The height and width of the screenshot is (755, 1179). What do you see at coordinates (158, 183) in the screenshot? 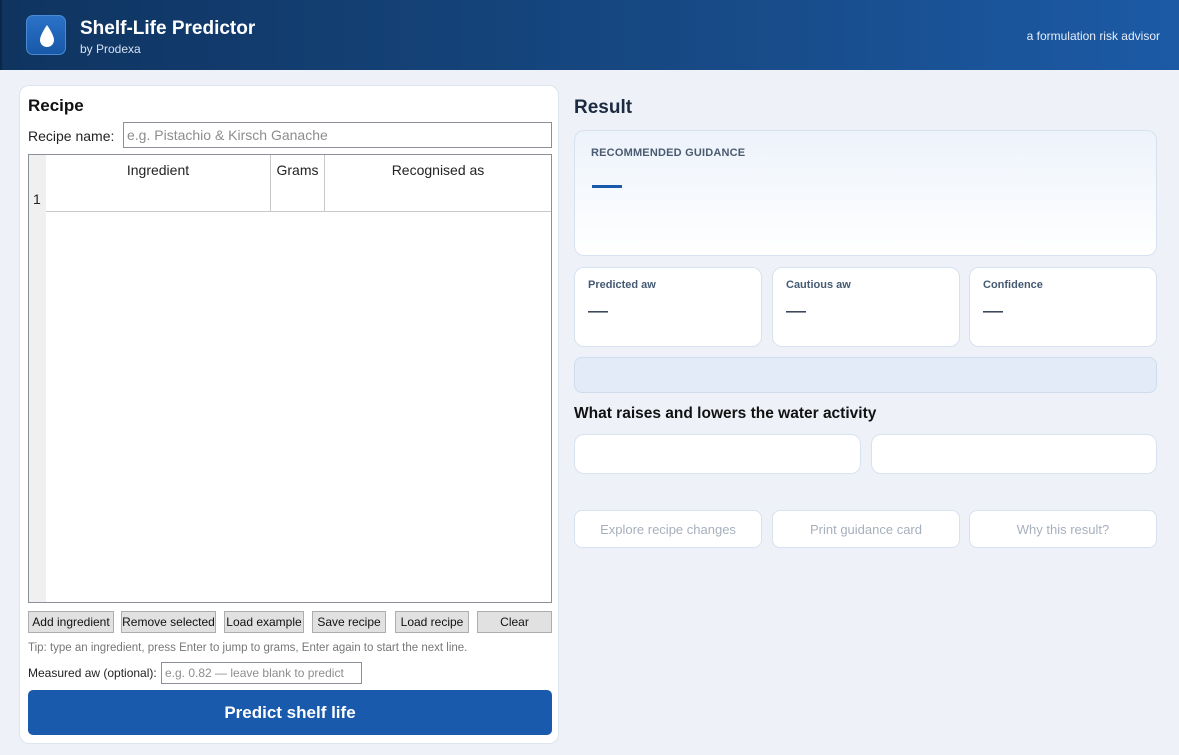
I see `column-header-ingredient: Ingredient` at bounding box center [158, 183].